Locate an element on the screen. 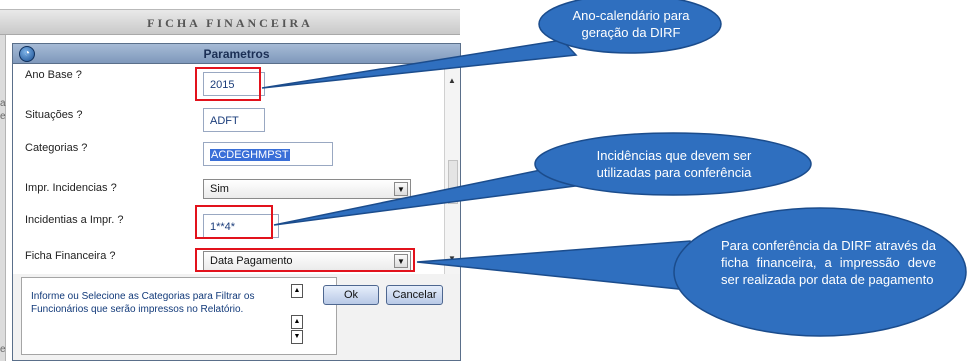 The width and height of the screenshot is (969, 361). callout-text-ano-calendario: Ano-calendário para geração da DIRF is located at coordinates (631, 24).